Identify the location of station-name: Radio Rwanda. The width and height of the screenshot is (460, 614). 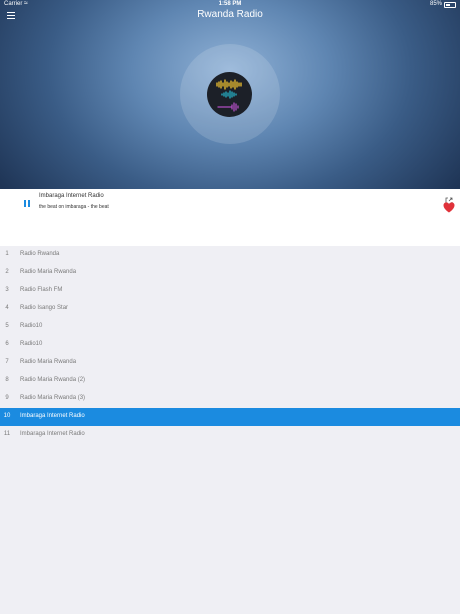
(40, 254).